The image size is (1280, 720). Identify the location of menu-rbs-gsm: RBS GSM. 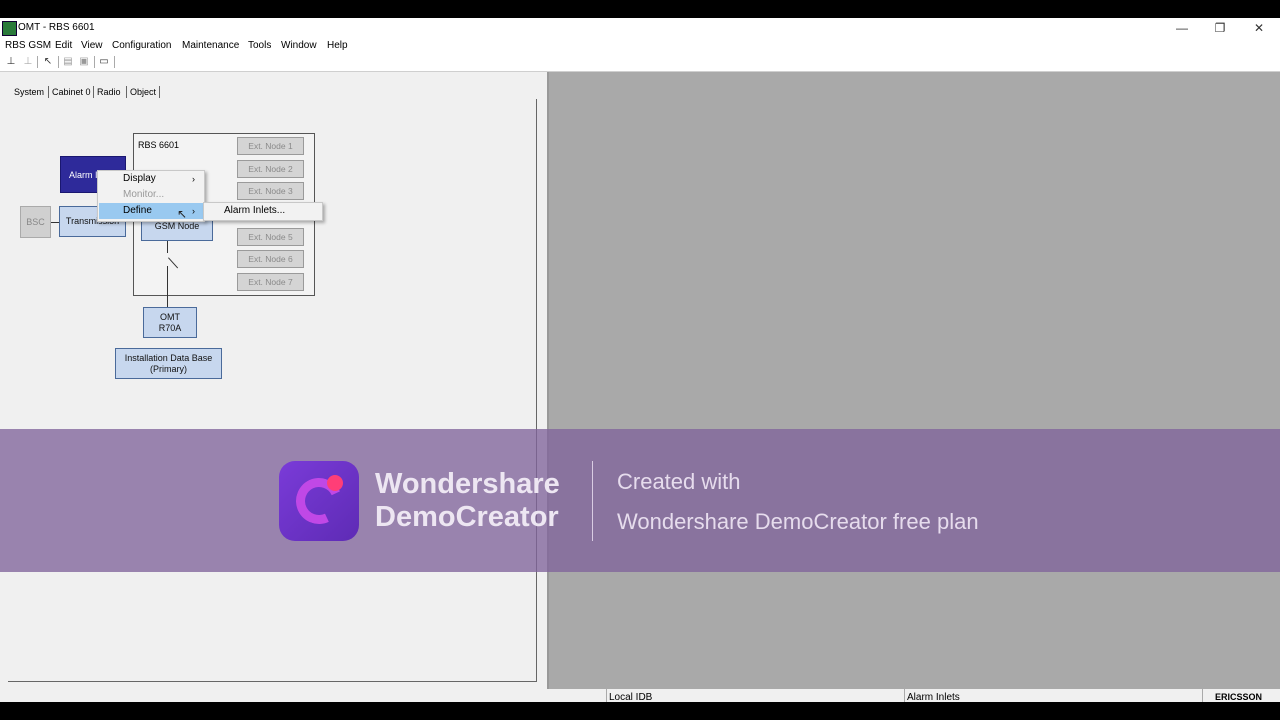
(28, 45).